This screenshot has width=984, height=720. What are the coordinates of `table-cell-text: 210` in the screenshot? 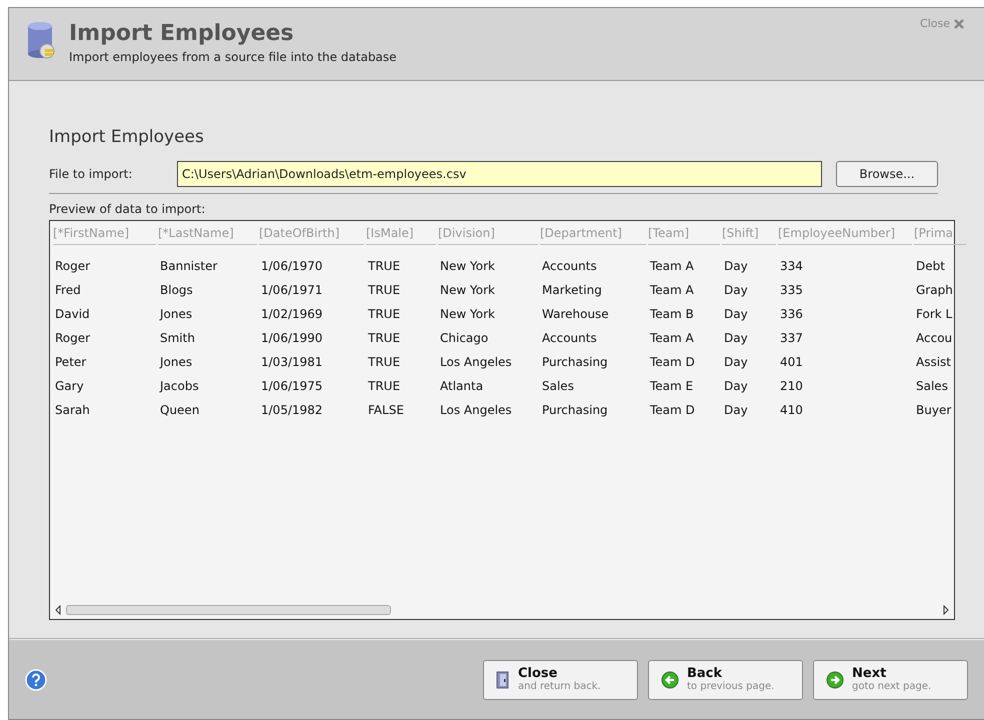 It's located at (792, 386).